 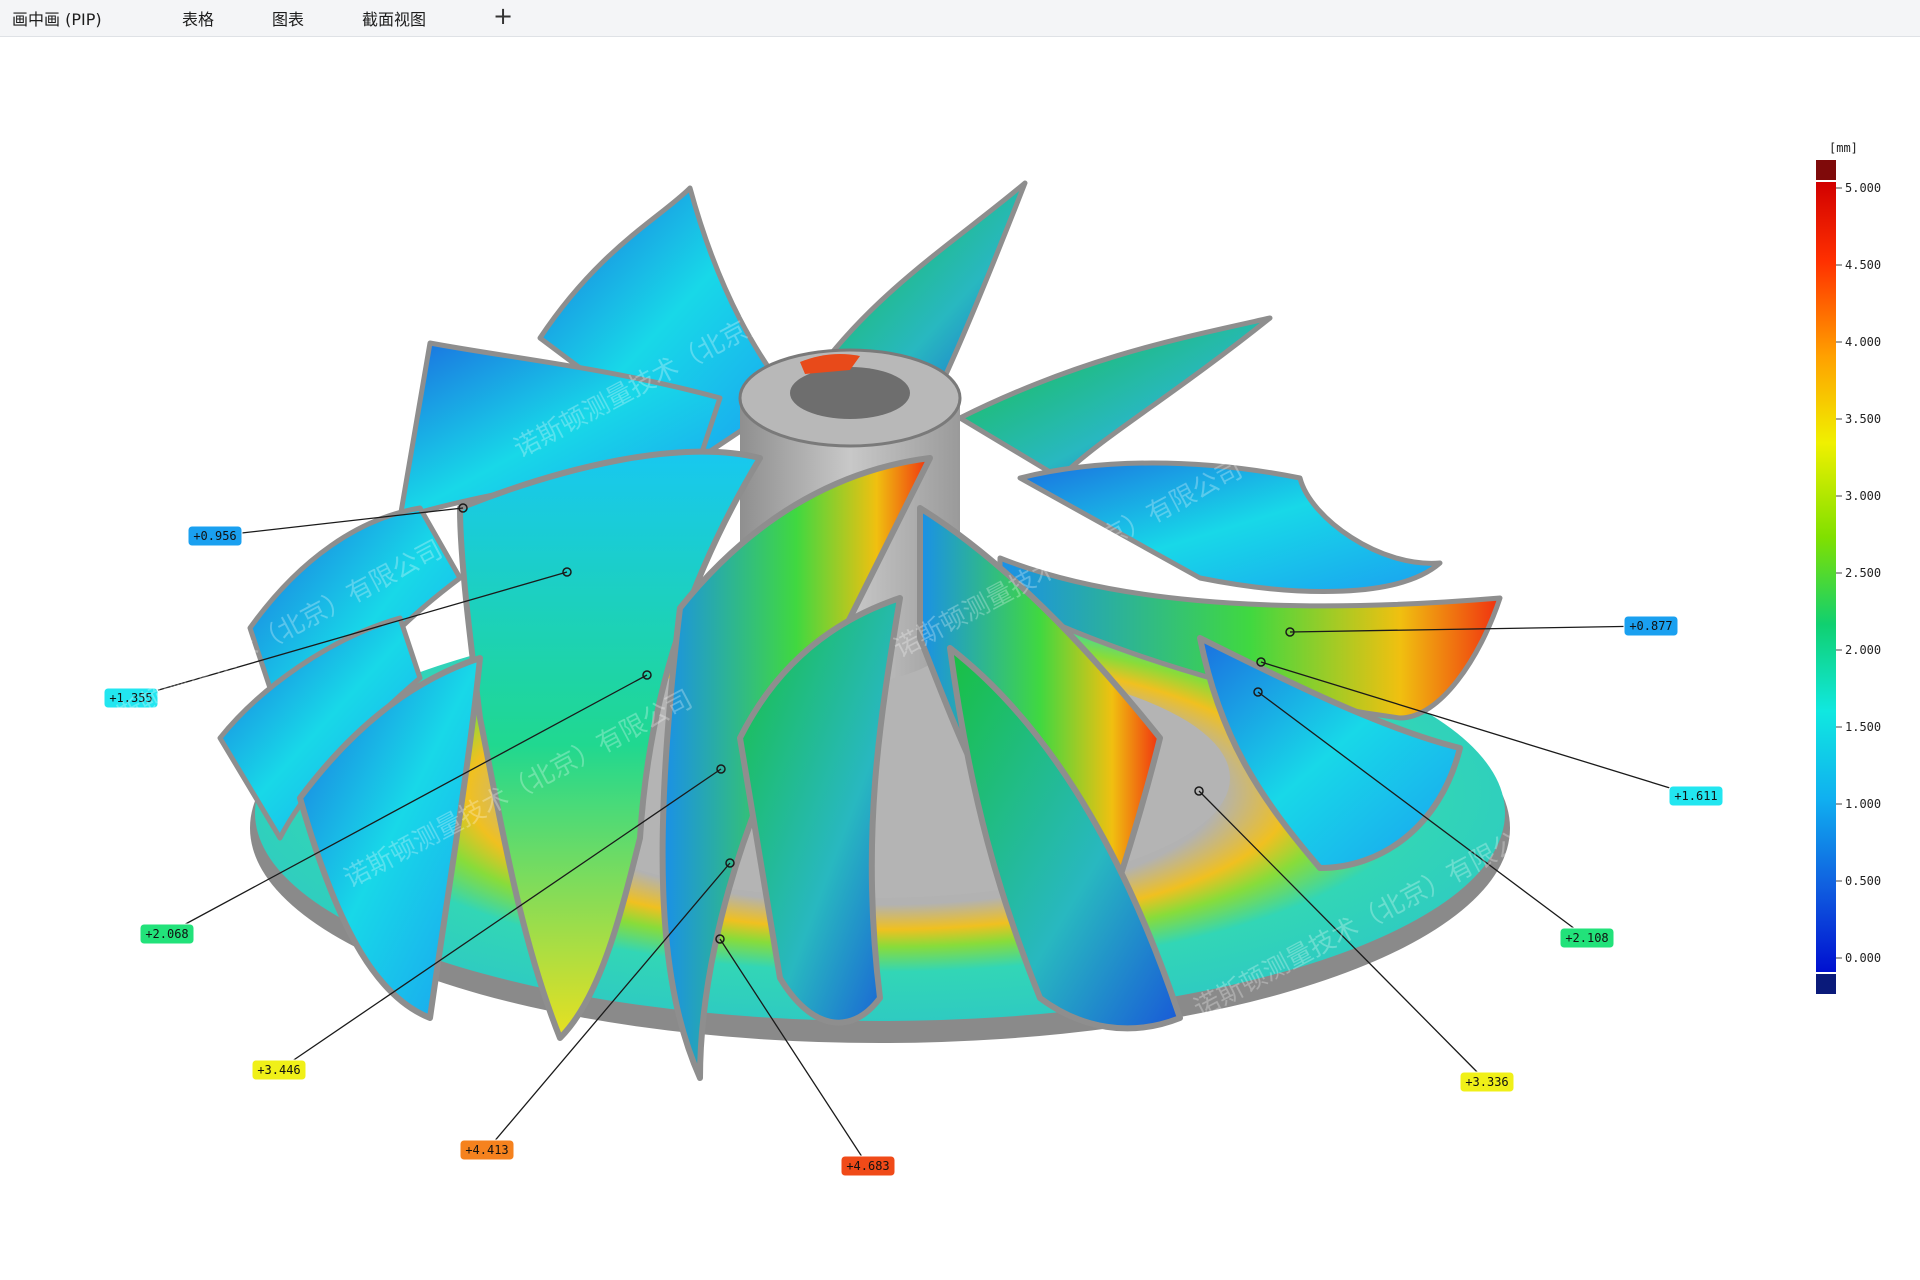 What do you see at coordinates (1826, 577) in the screenshot?
I see `colorbar-gradient` at bounding box center [1826, 577].